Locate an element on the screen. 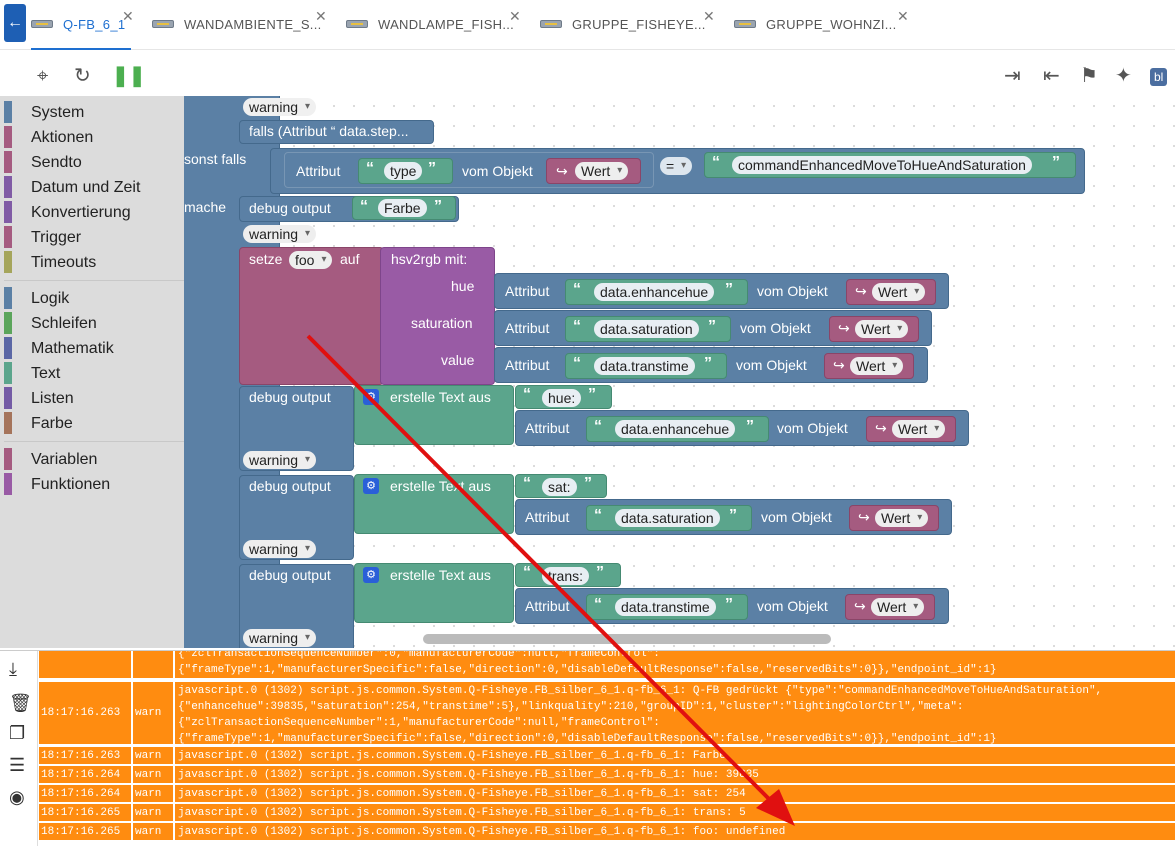  param-label: saturation is located at coordinates (442, 323).